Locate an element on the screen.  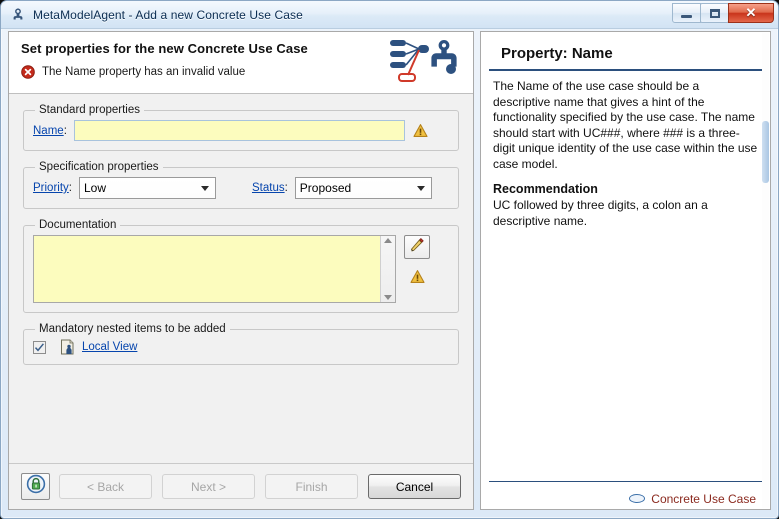
help-recommendation-heading: Recommendation is located at coordinates (545, 189).